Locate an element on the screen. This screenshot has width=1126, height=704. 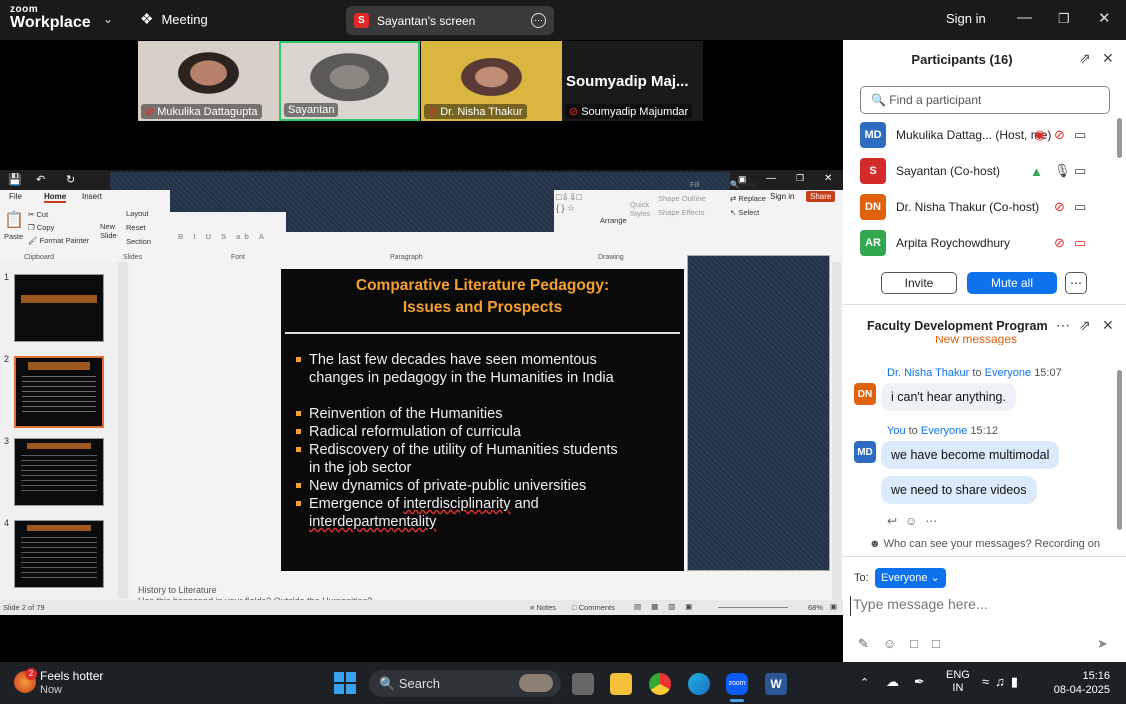
chat-toolbar: ✎☺□□ is located at coordinates (906, 644).